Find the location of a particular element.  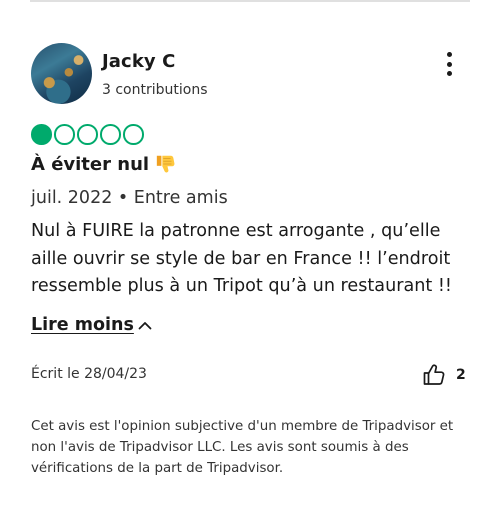

helpful-count: 2 is located at coordinates (461, 375).